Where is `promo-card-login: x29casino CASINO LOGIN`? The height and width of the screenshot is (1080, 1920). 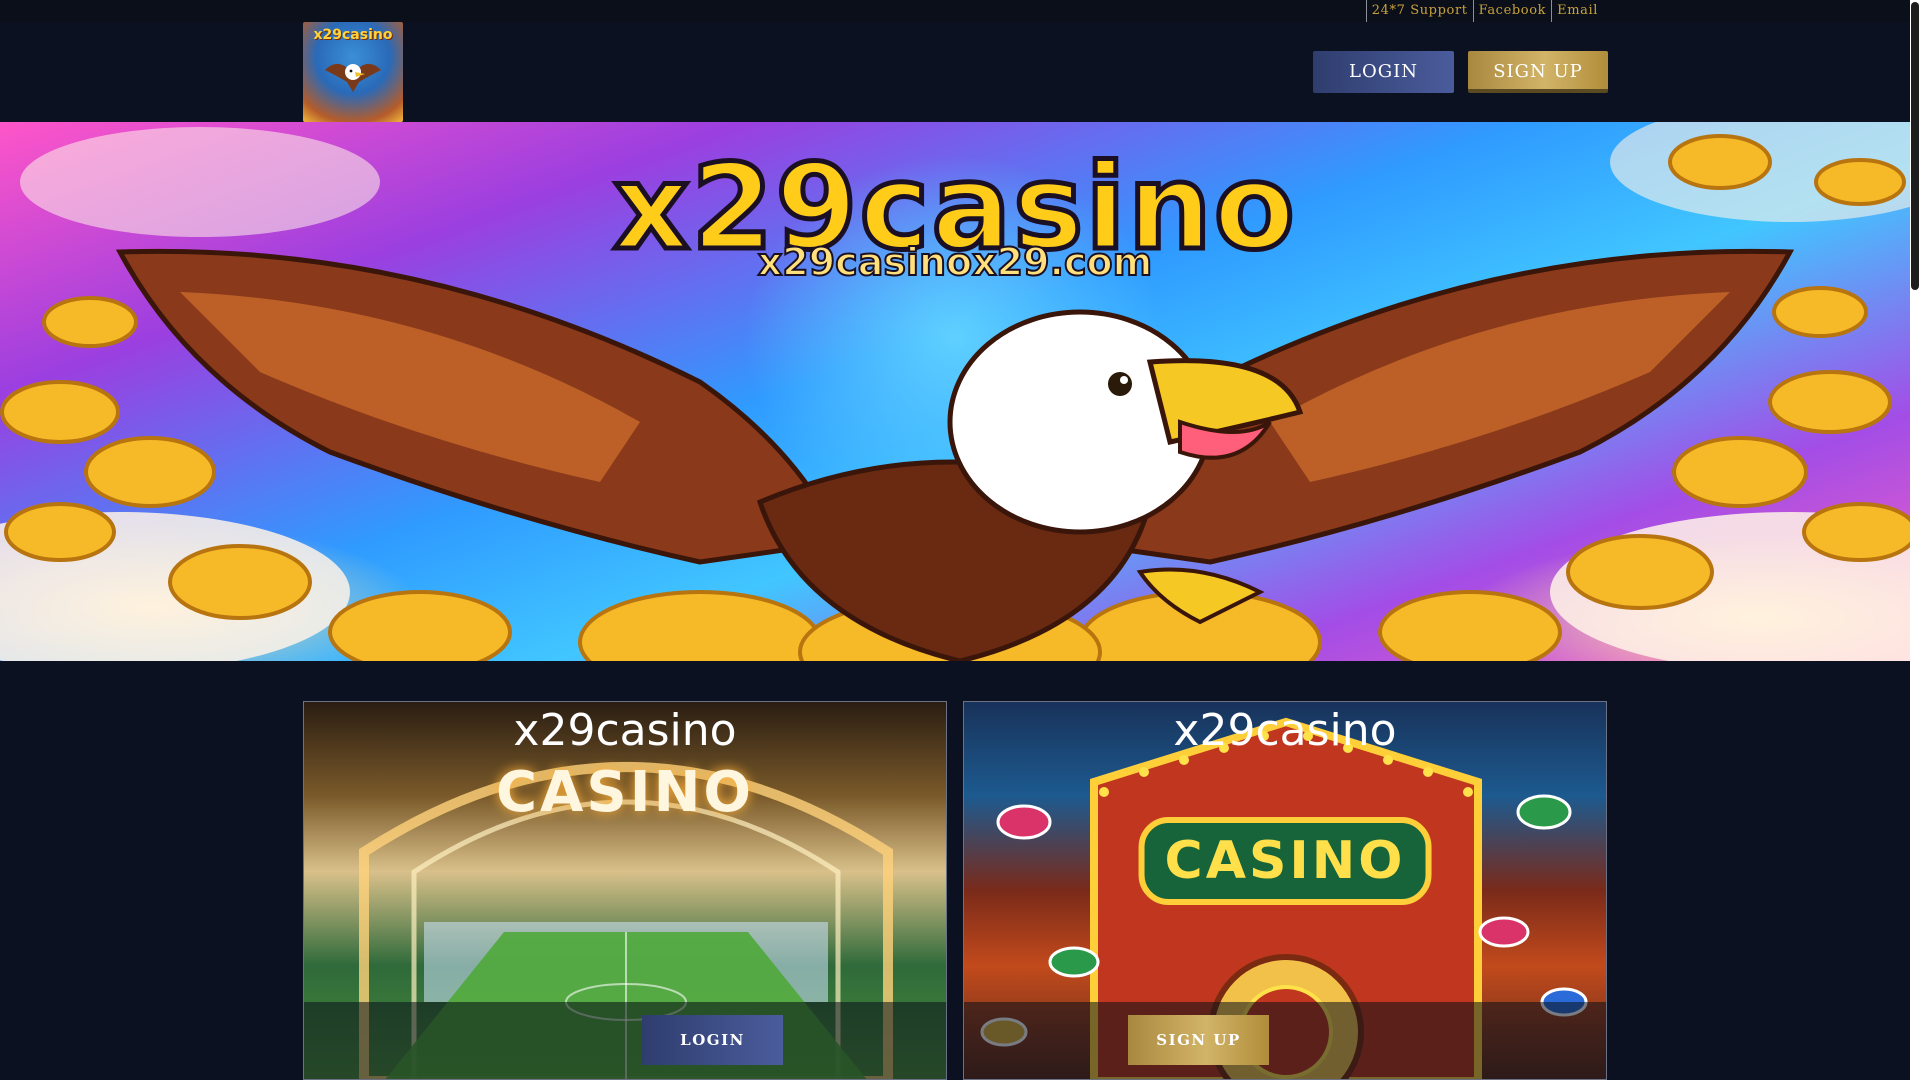
promo-card-login: x29casino CASINO LOGIN is located at coordinates (625, 890).